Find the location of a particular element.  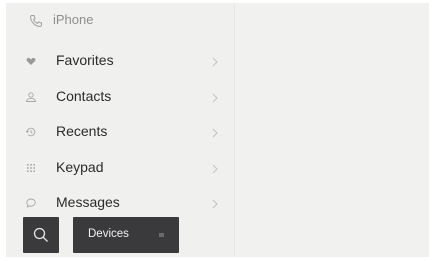

header: iPhone is located at coordinates (120, 21).